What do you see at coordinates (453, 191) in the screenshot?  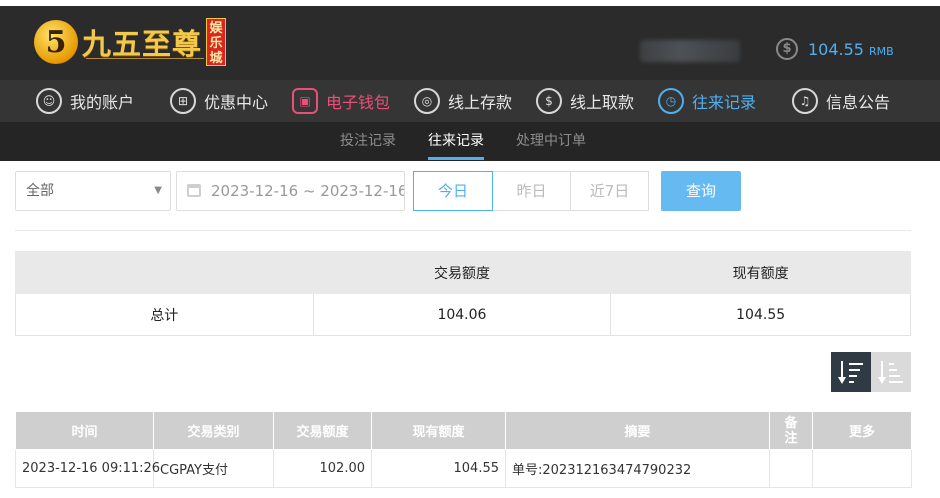 I see `range-today-button: 今日` at bounding box center [453, 191].